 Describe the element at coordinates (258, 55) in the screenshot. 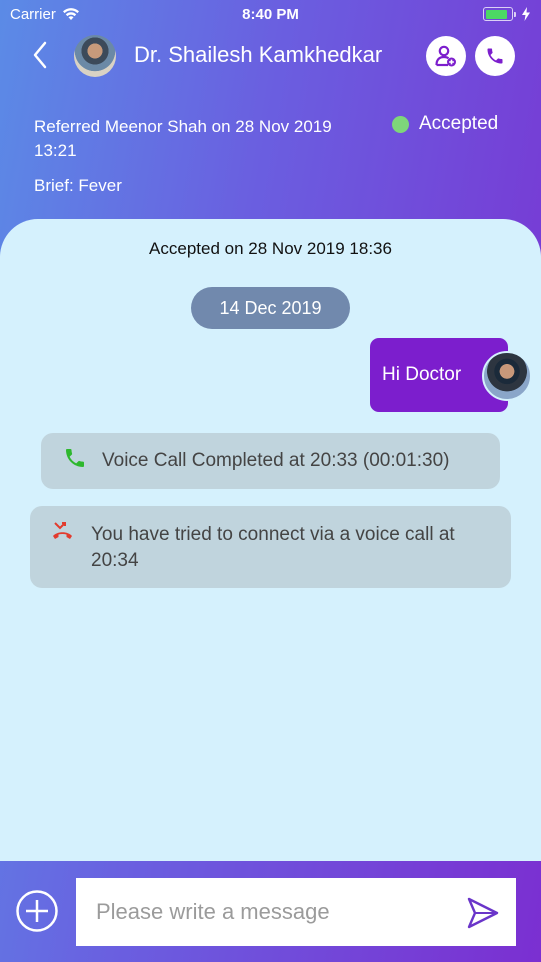

I see `doctor-name: Dr. Shailesh Kamkhedkar` at that location.